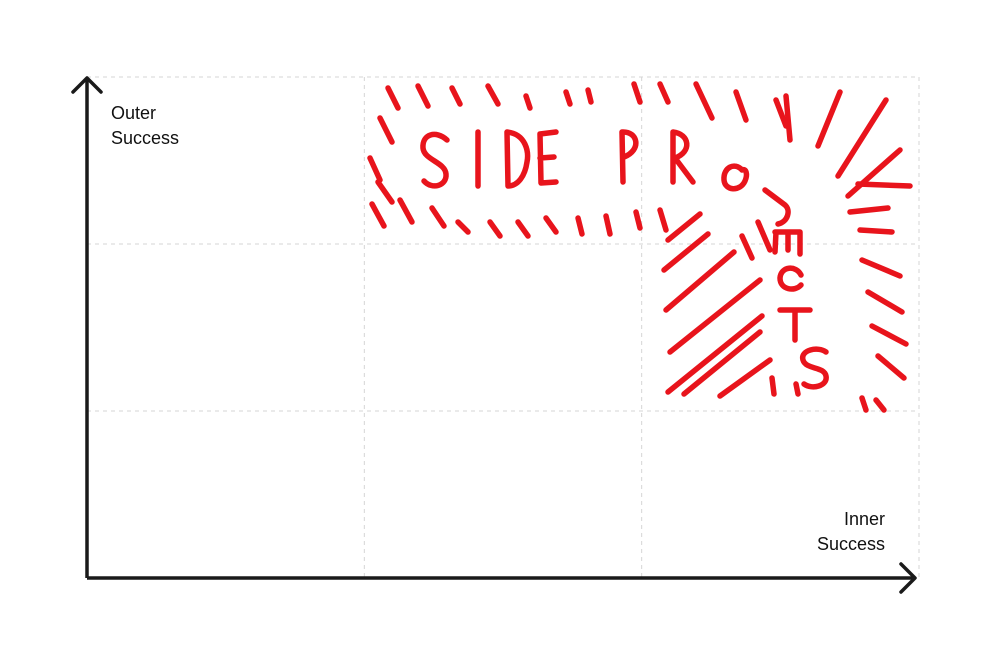 The height and width of the screenshot is (667, 1000). What do you see at coordinates (790, 278) in the screenshot?
I see `letter-c` at bounding box center [790, 278].